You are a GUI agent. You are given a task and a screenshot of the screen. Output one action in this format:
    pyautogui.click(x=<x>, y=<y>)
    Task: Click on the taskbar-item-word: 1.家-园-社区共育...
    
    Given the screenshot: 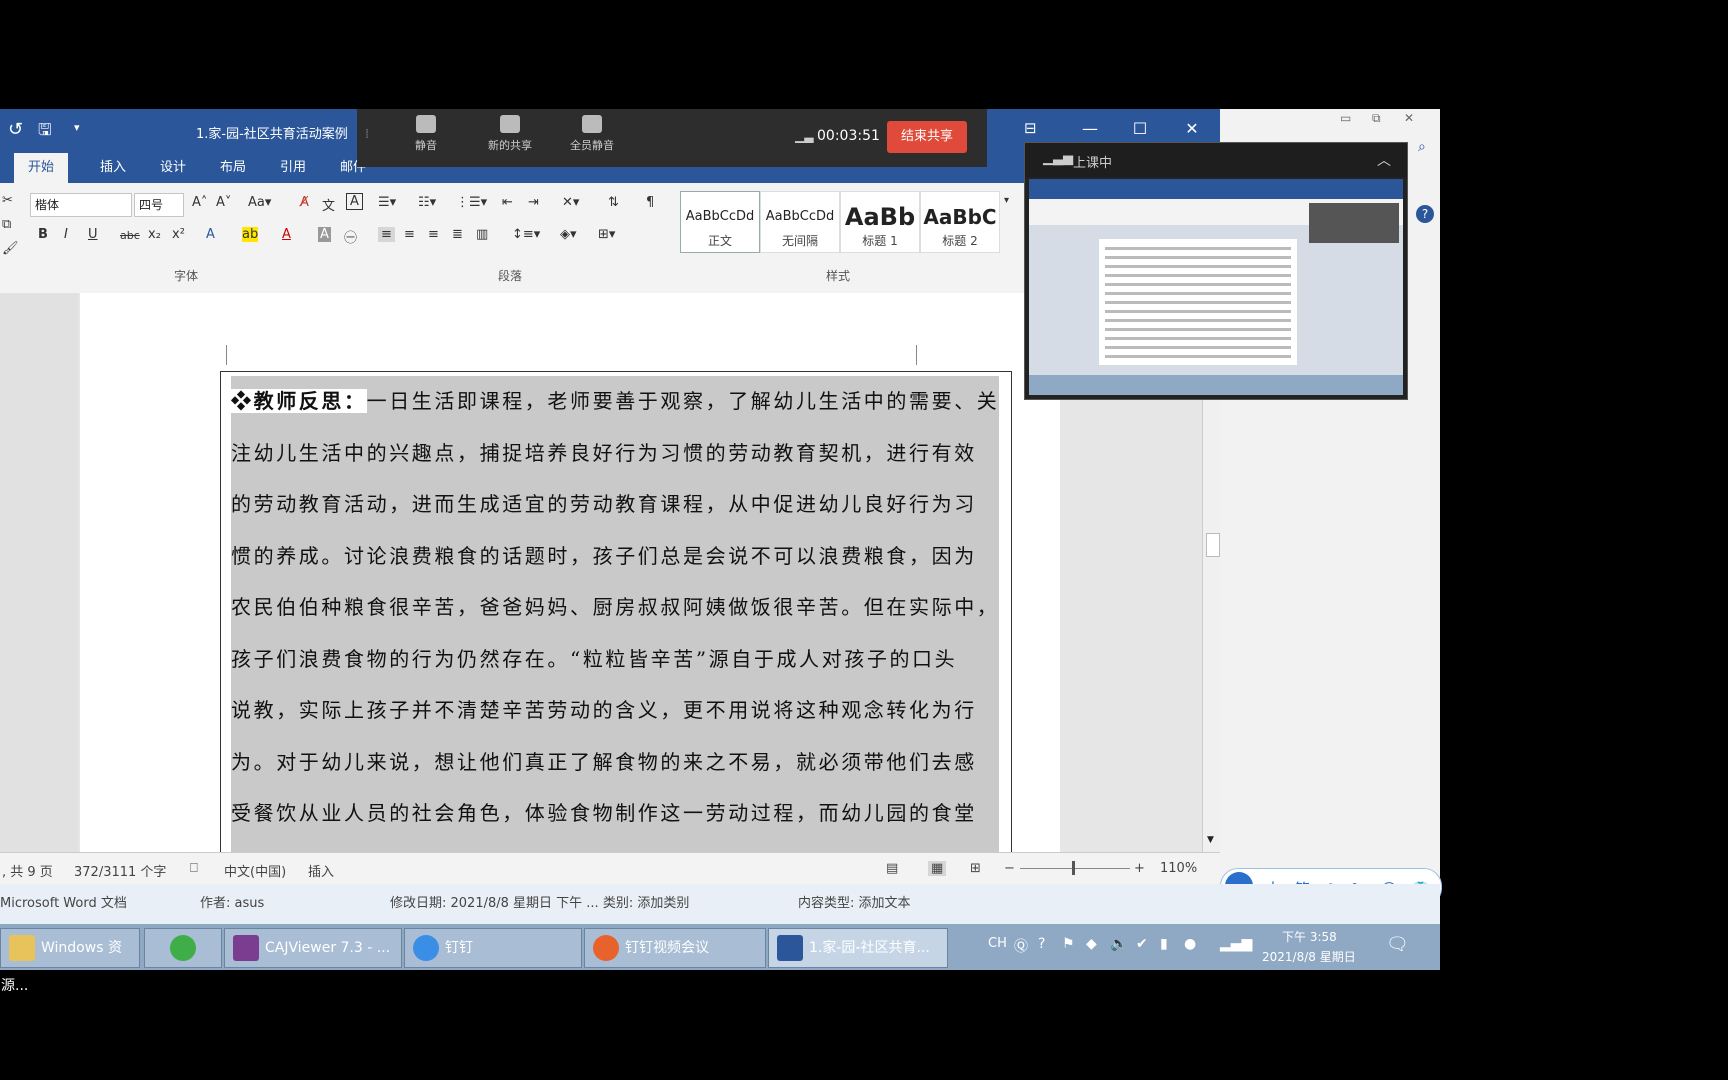 What is the action you would take?
    pyautogui.click(x=858, y=948)
    